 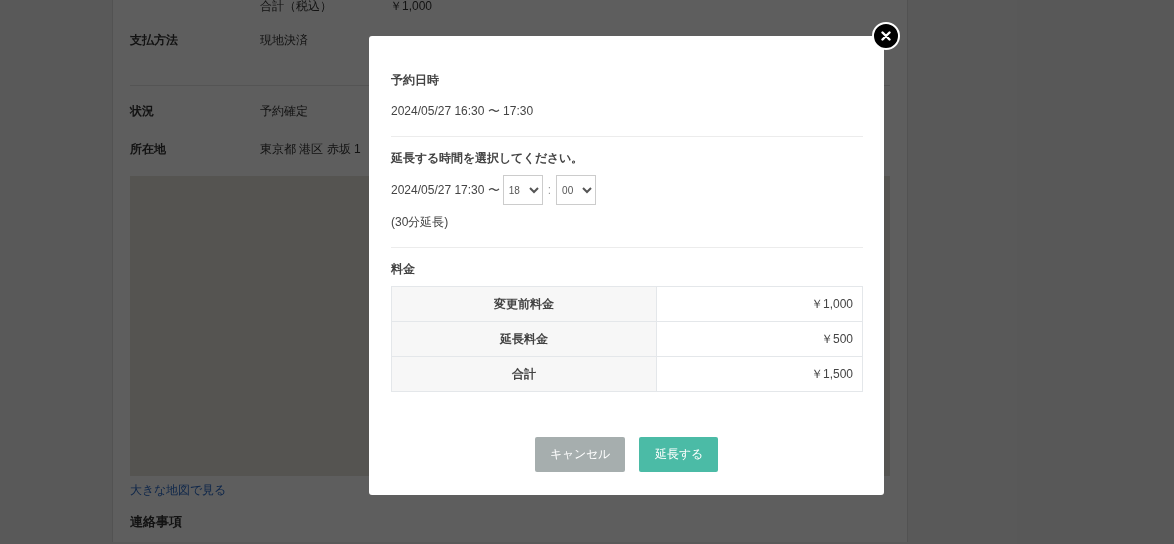 I want to click on detail-value: 東京都 港区 赤坂 1, so click(x=310, y=149).